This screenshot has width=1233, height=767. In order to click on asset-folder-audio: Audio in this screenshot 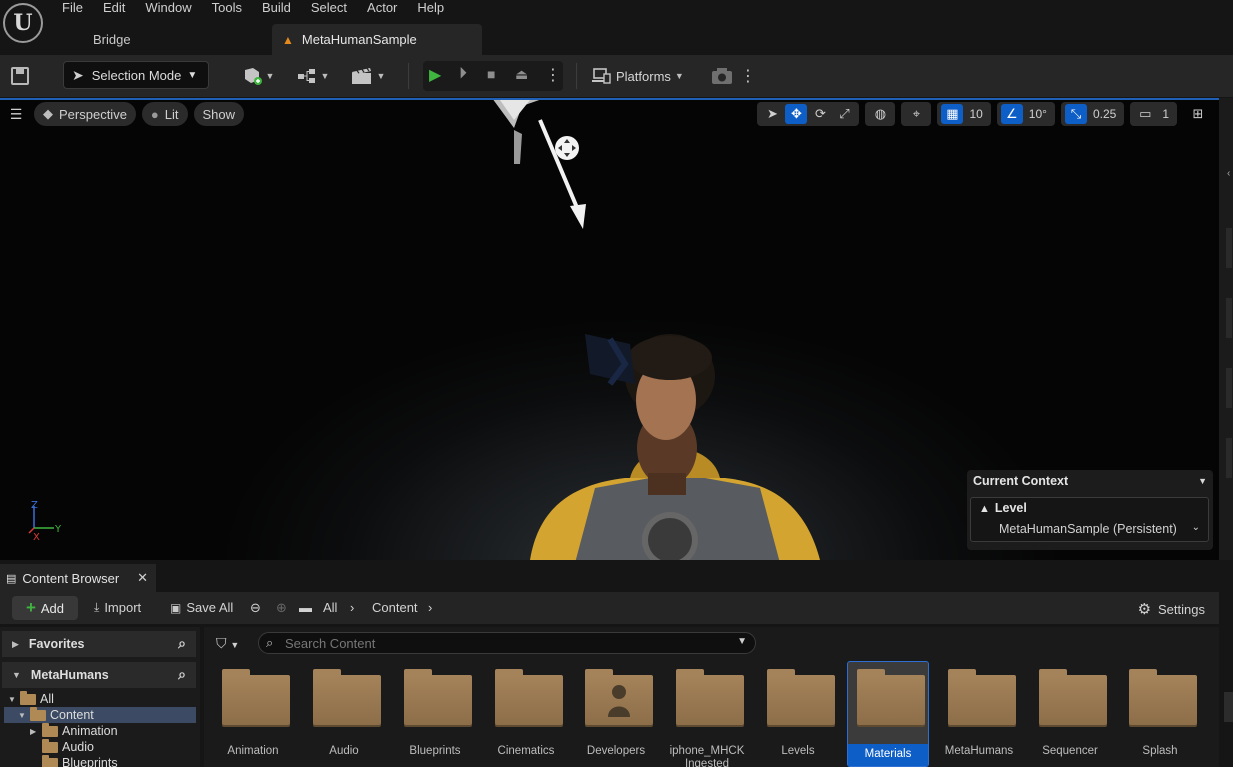, I will do `click(344, 714)`.